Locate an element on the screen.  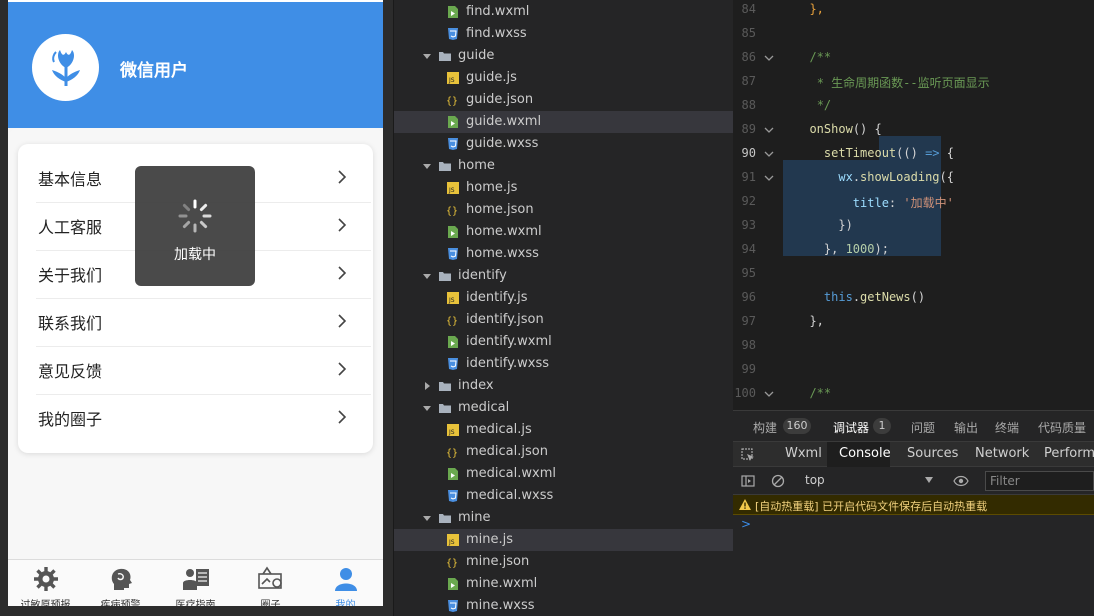
tree-item-label: medical is located at coordinates (484, 407).